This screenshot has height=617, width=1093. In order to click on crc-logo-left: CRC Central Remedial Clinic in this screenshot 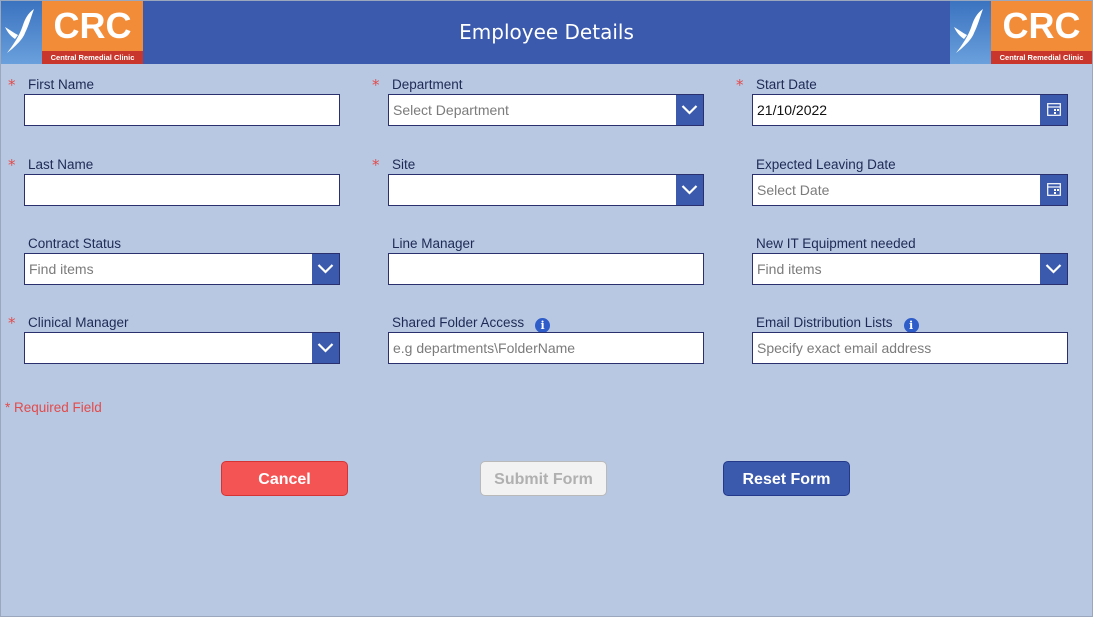, I will do `click(72, 32)`.